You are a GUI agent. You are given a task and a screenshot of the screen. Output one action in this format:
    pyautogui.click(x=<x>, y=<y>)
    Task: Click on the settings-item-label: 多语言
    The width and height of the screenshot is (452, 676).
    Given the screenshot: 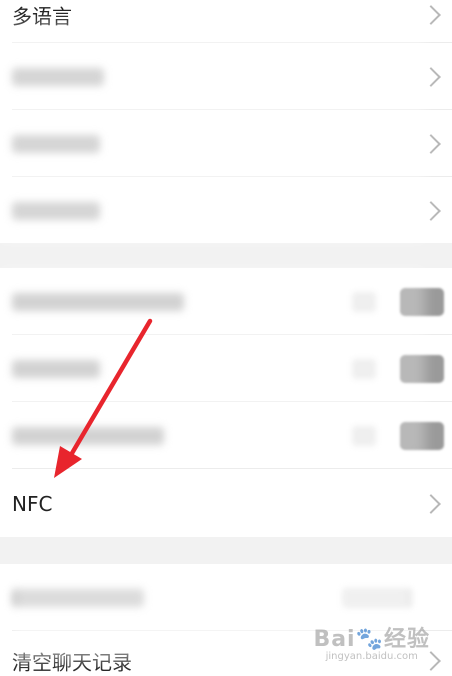 What is the action you would take?
    pyautogui.click(x=42, y=16)
    